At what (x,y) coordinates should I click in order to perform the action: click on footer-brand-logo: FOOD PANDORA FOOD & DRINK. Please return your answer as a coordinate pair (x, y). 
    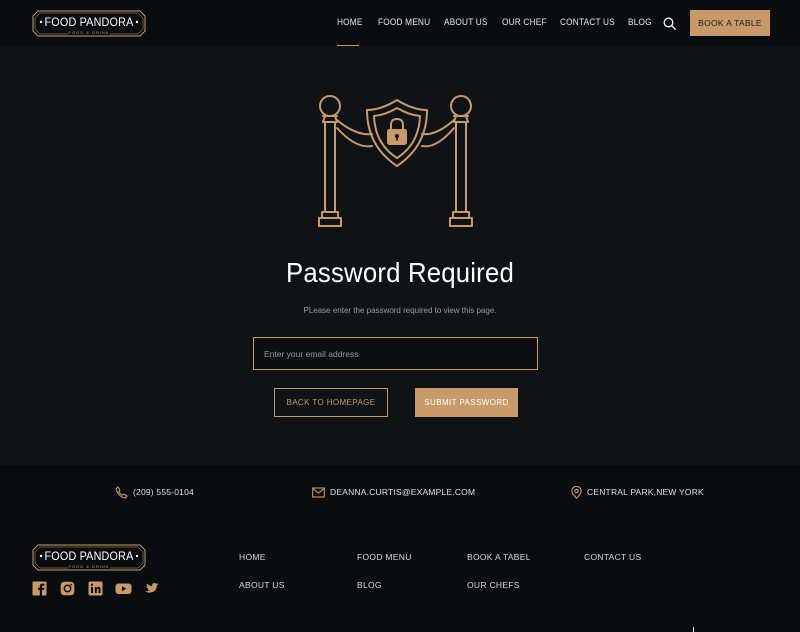
    Looking at the image, I should click on (89, 557).